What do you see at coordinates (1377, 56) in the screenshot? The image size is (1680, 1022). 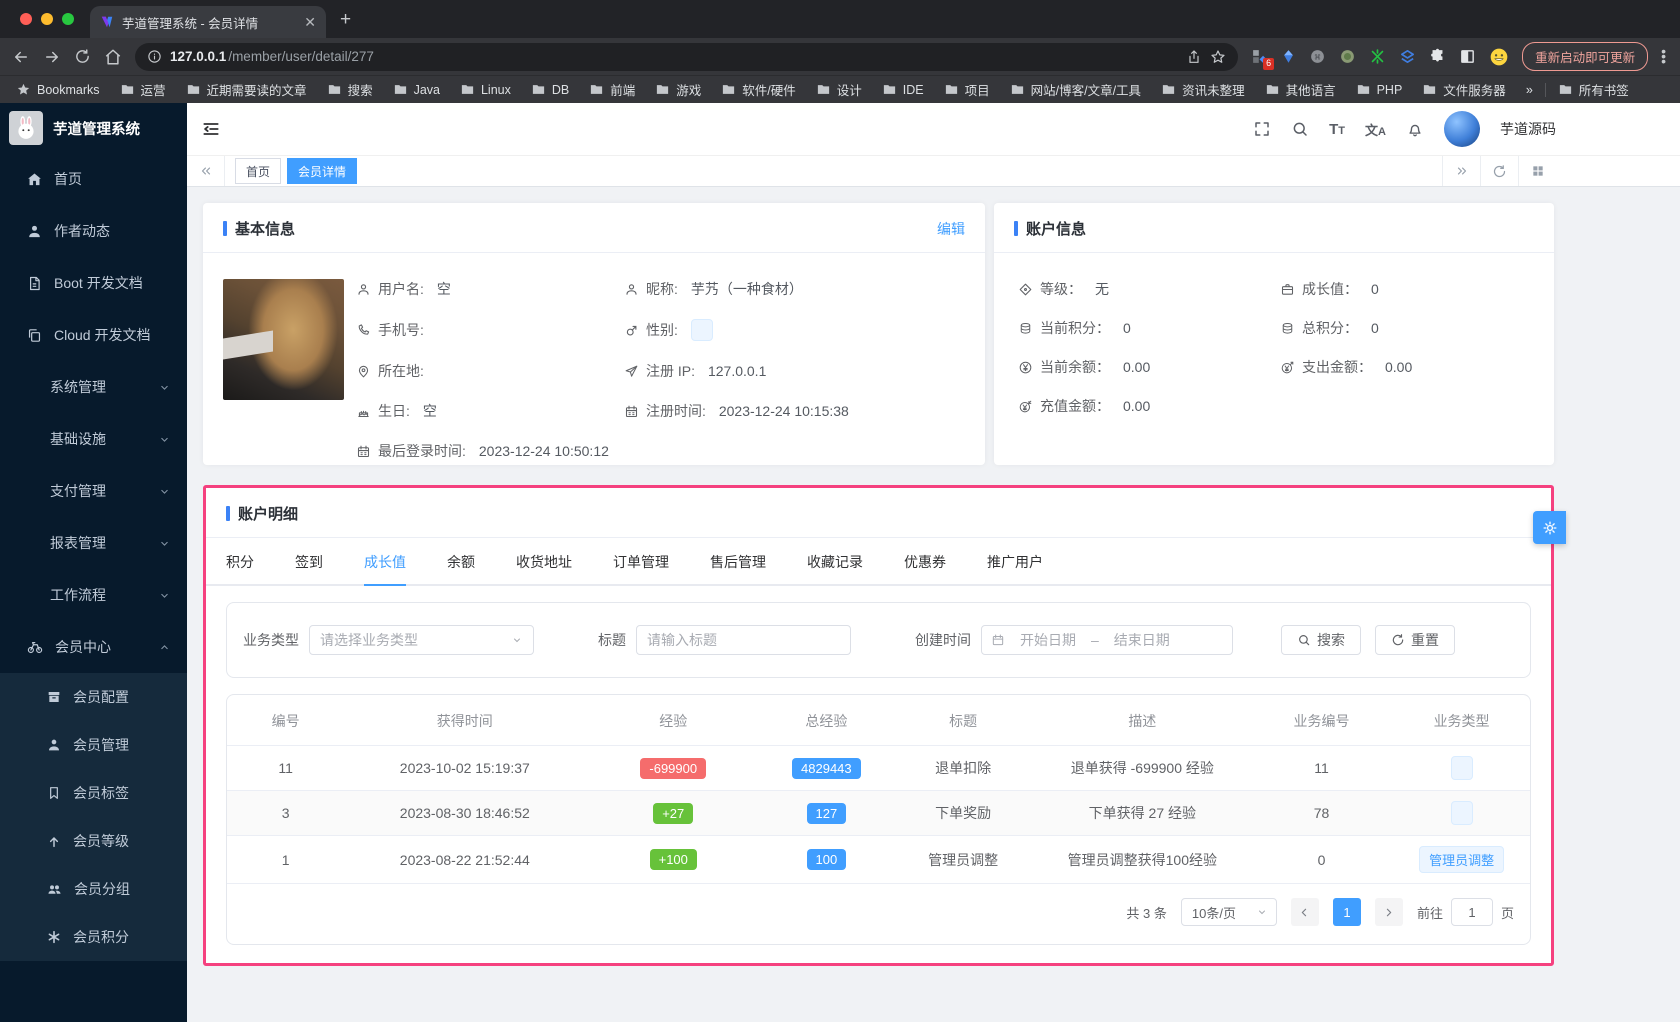 I see `extension-star-icon` at bounding box center [1377, 56].